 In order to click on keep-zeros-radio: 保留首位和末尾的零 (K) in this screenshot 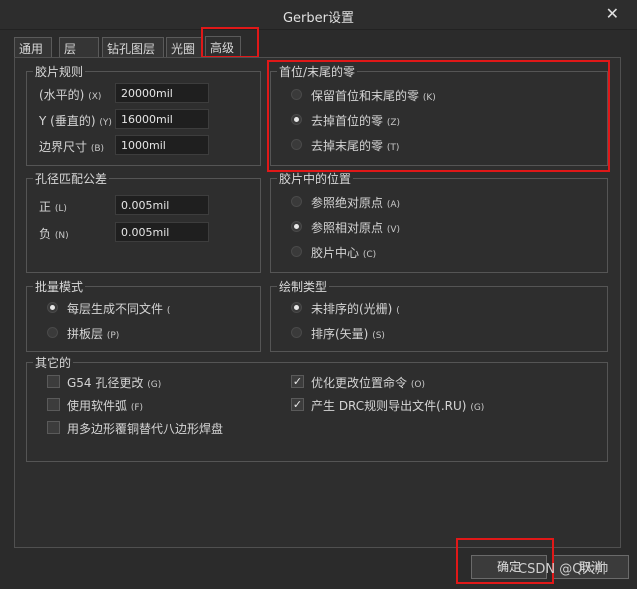, I will do `click(441, 95)`.